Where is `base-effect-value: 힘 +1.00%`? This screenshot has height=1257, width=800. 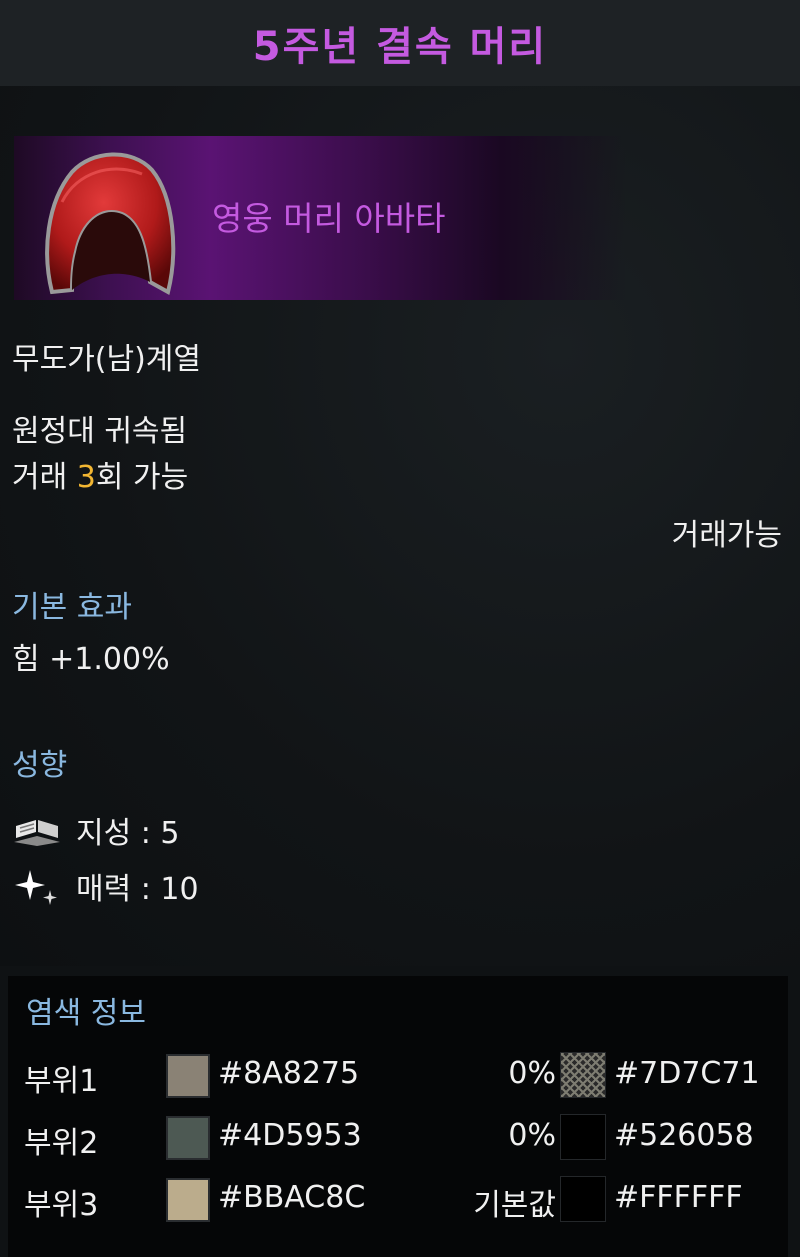
base-effect-value: 힘 +1.00% is located at coordinates (91, 659).